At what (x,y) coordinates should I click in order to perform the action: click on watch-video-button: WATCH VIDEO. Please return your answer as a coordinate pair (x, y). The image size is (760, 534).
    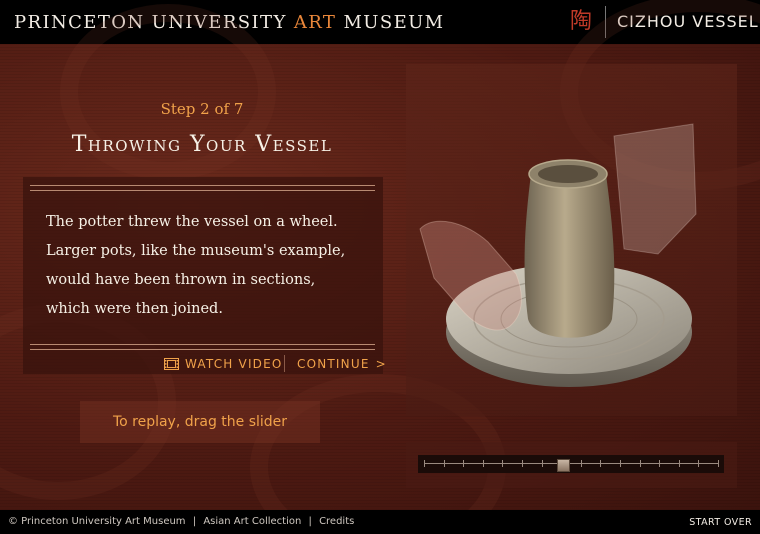
    Looking at the image, I should click on (223, 364).